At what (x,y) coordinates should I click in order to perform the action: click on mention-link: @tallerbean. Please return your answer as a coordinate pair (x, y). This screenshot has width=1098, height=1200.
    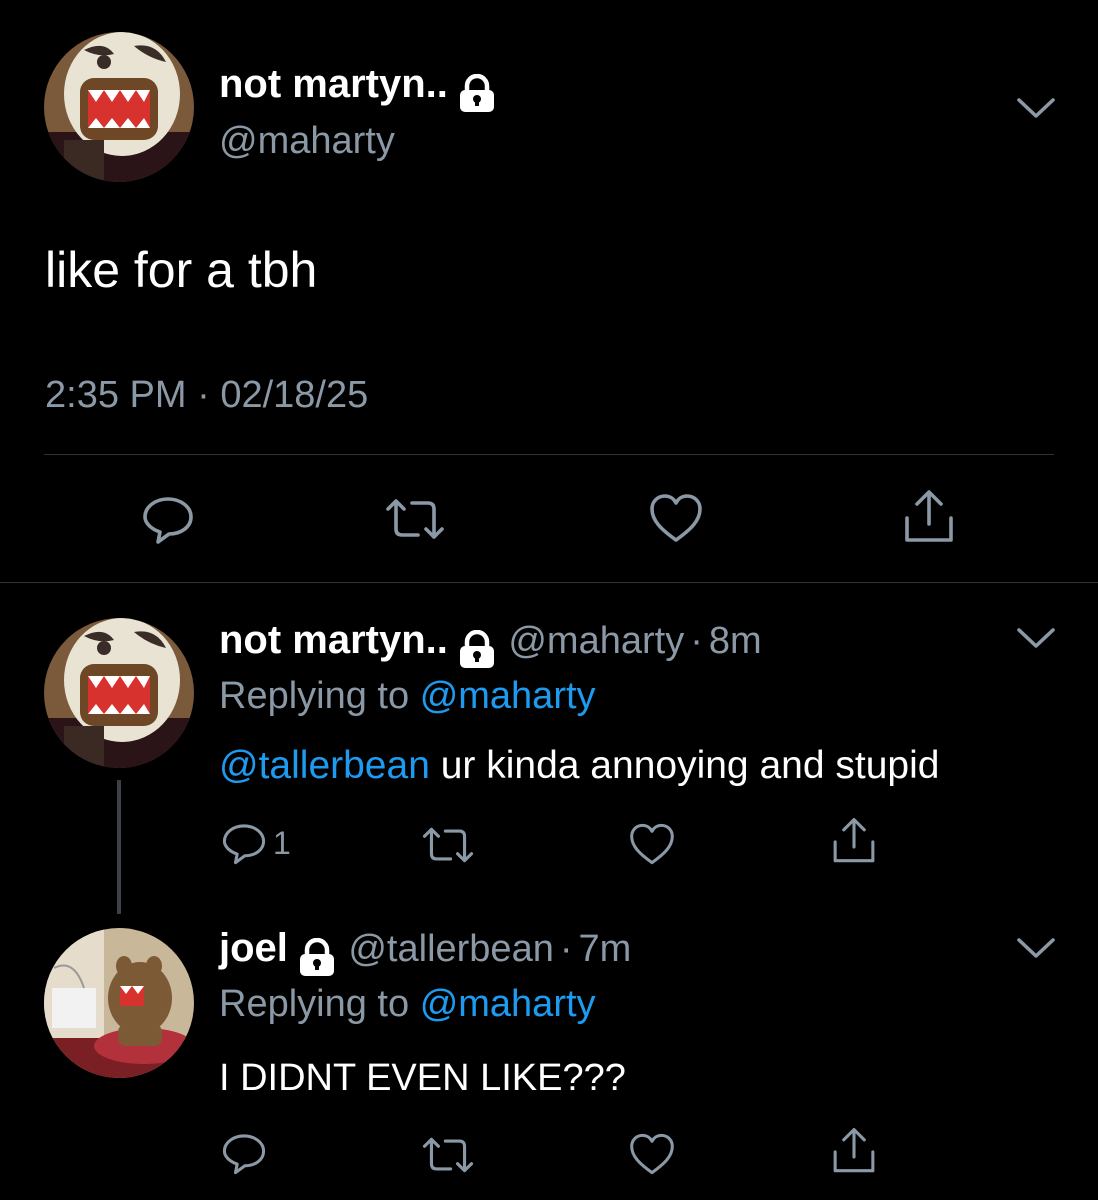
    Looking at the image, I should click on (324, 765).